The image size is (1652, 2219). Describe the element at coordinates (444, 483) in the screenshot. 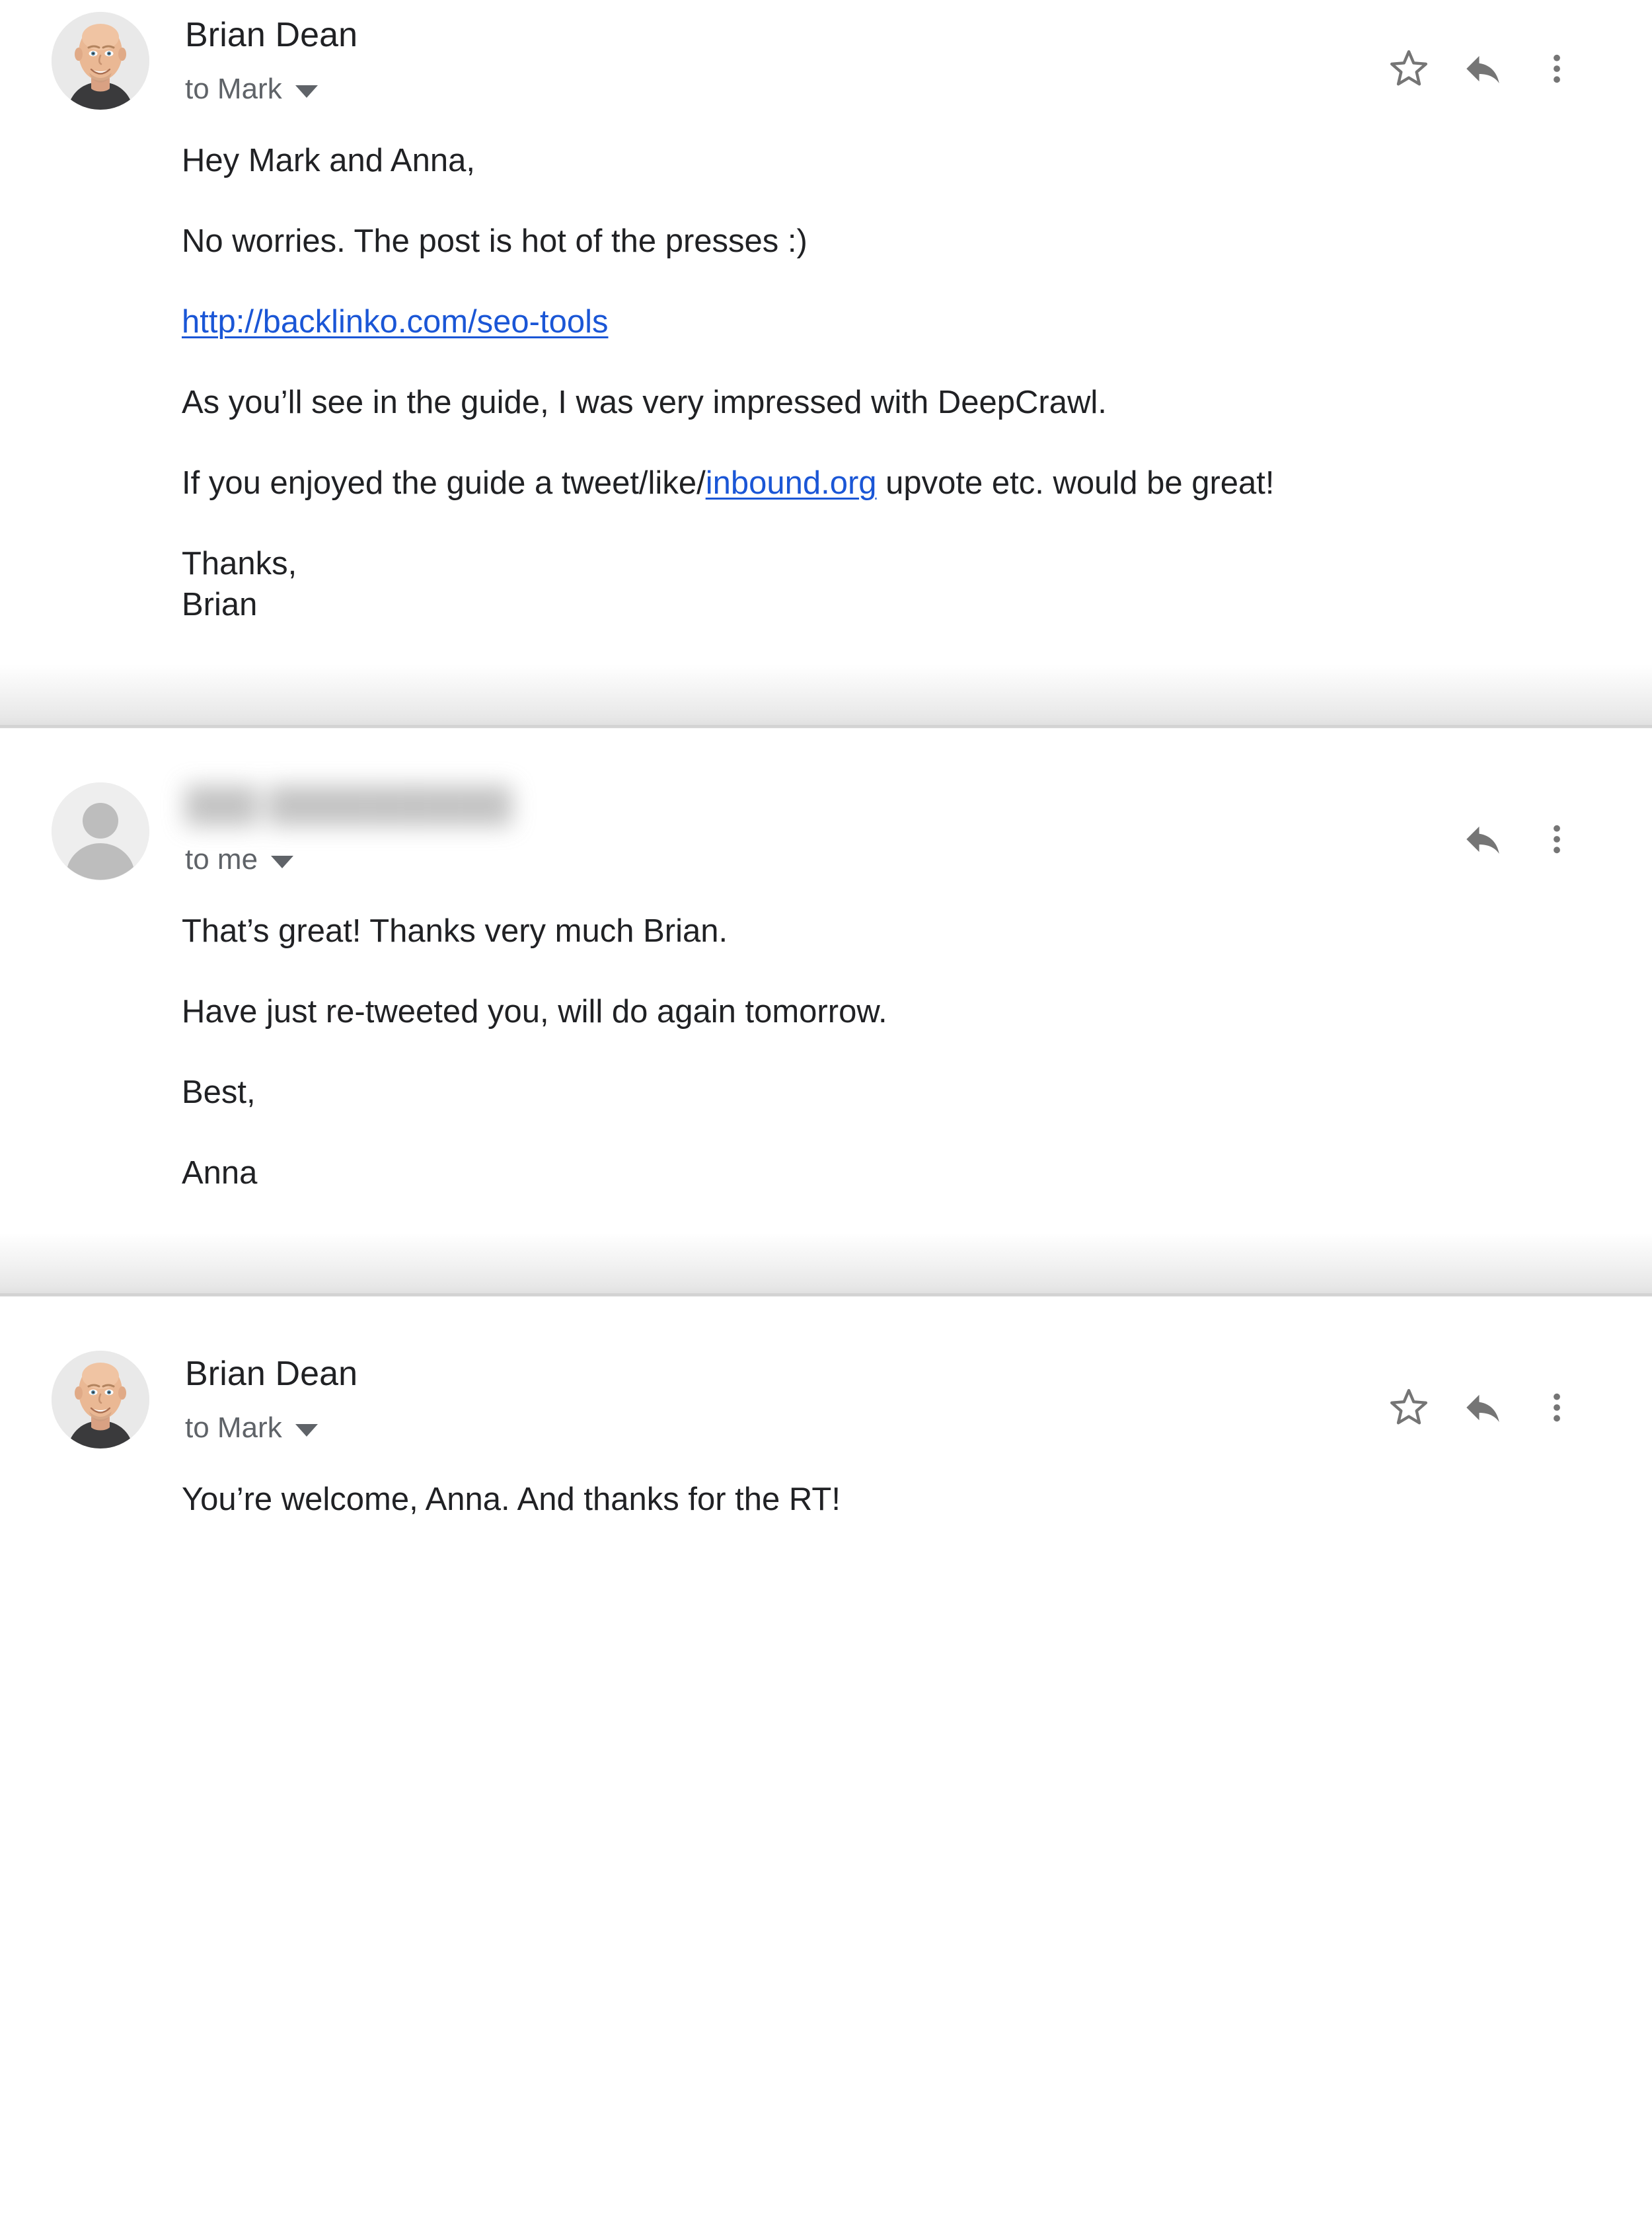

I see `paragraph-text-before: If you enjoyed the guide a tweet/like/` at that location.